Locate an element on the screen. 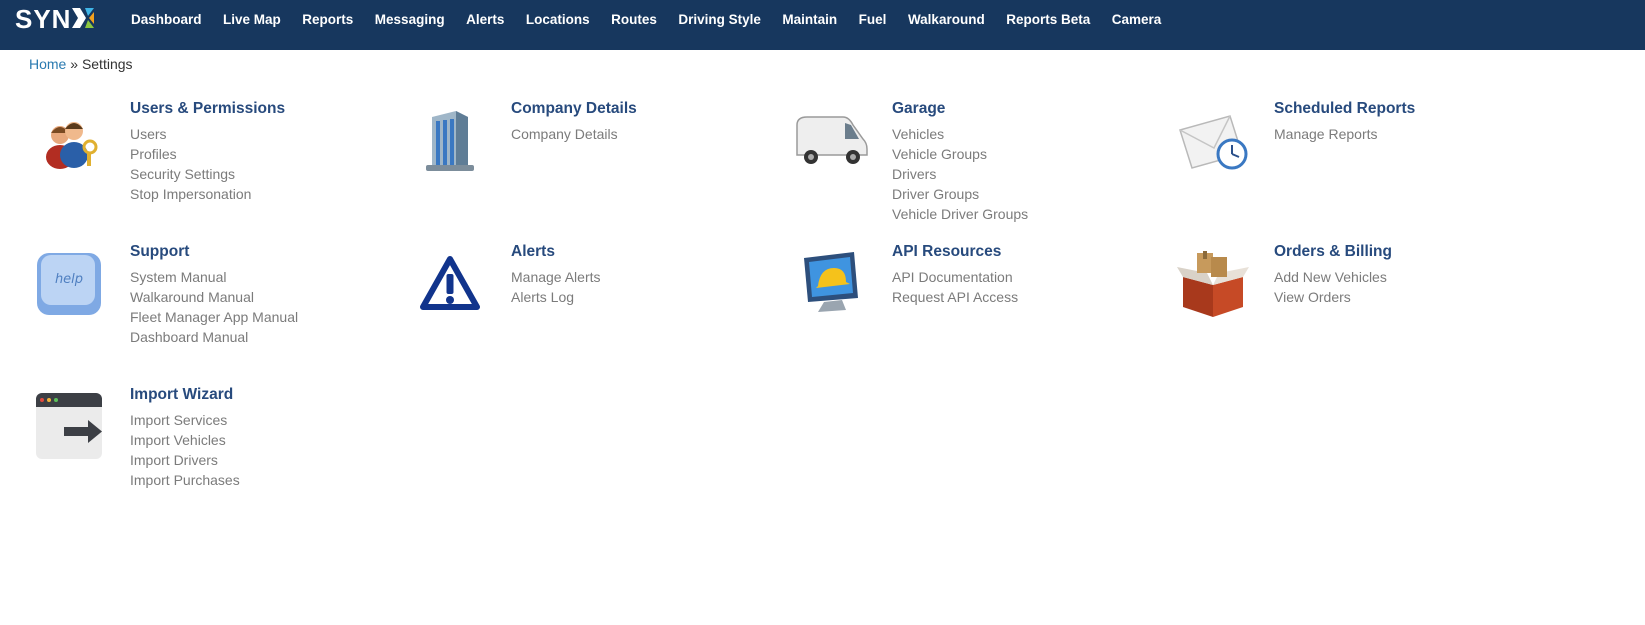 This screenshot has height=625, width=1645. van-icon is located at coordinates (831, 140).